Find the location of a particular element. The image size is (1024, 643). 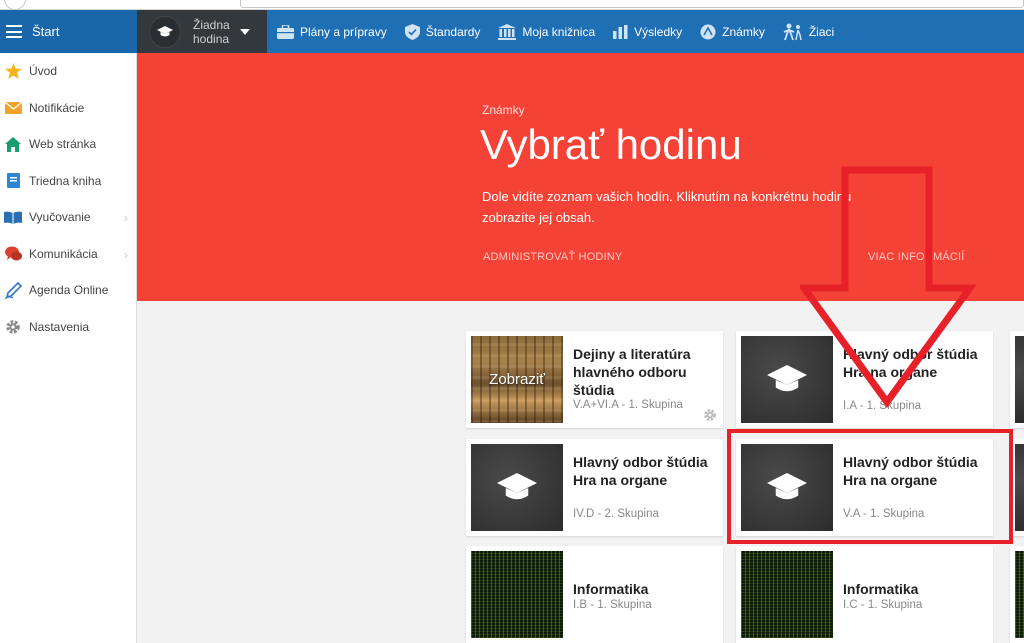

sidebar-item-communication: Komunikácia › is located at coordinates (68, 254).